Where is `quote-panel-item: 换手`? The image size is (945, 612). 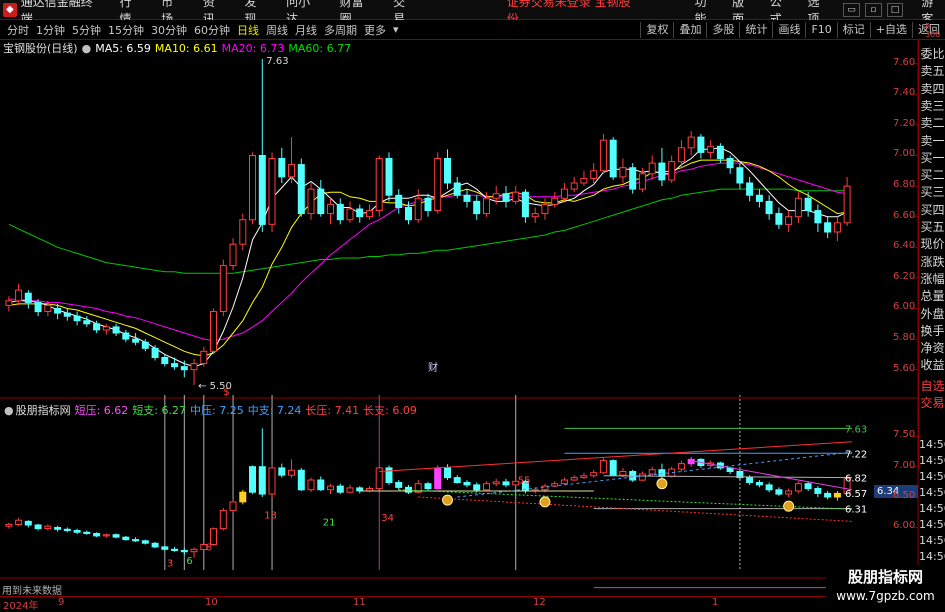 quote-panel-item: 换手 is located at coordinates (932, 330).